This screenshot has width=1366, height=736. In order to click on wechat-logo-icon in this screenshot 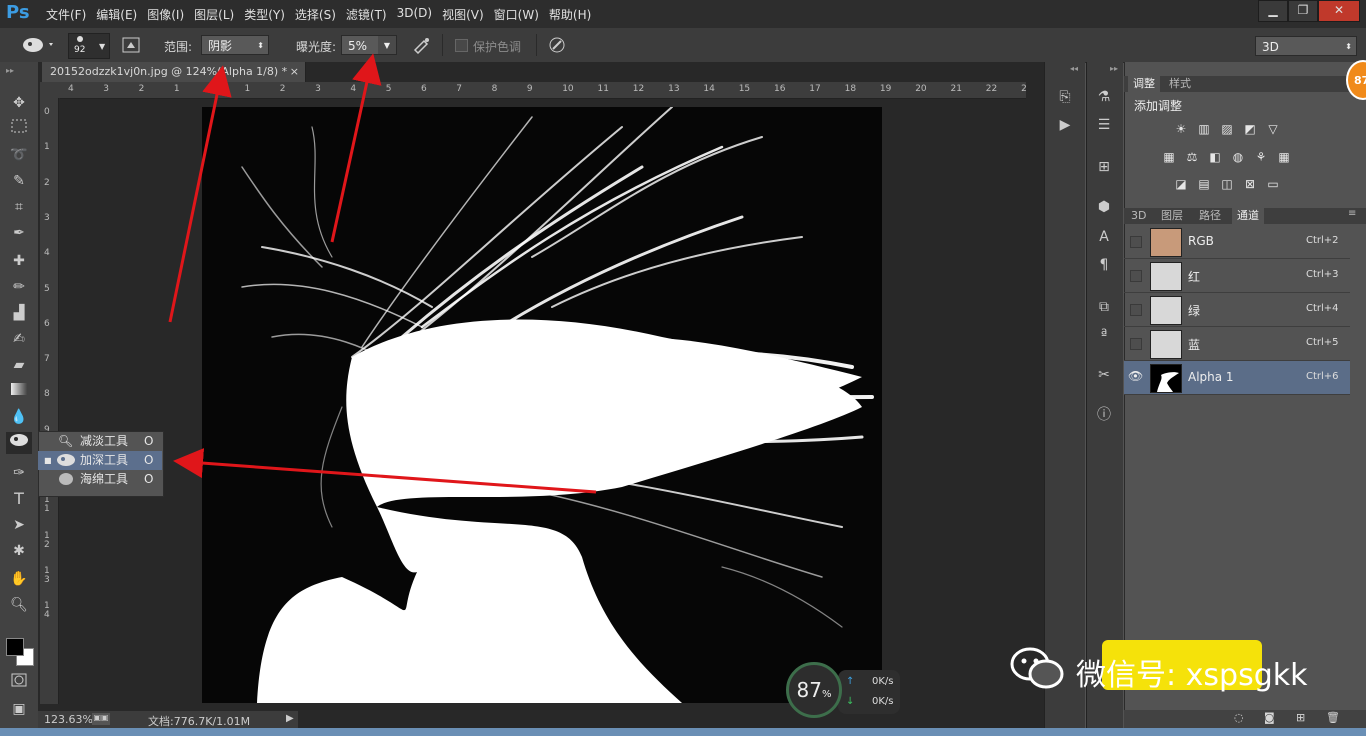, I will do `click(1038, 669)`.